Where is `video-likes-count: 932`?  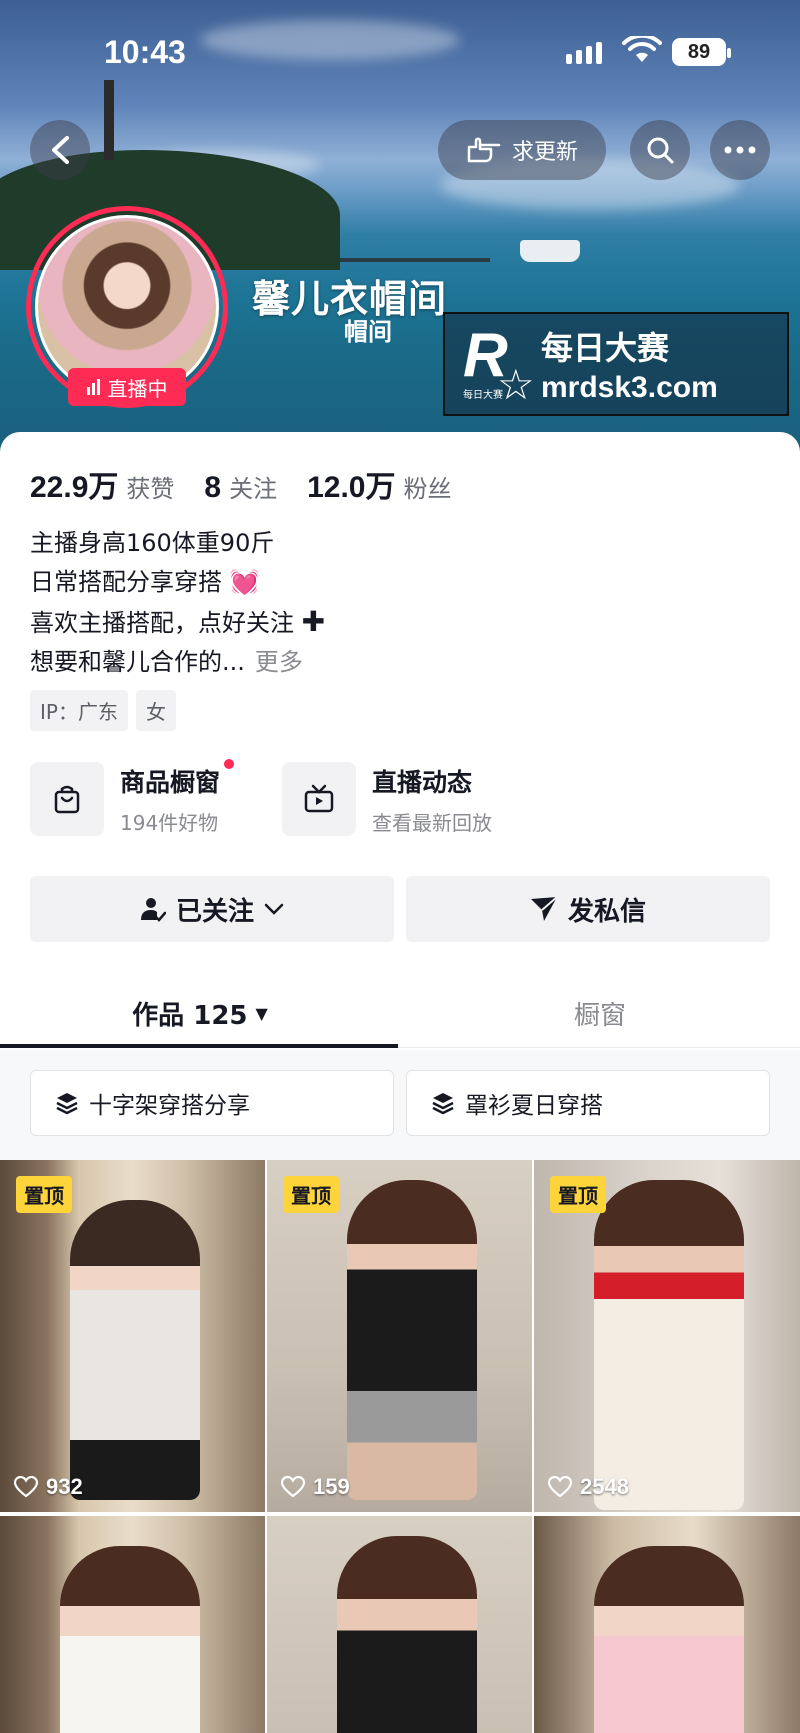 video-likes-count: 932 is located at coordinates (64, 1486).